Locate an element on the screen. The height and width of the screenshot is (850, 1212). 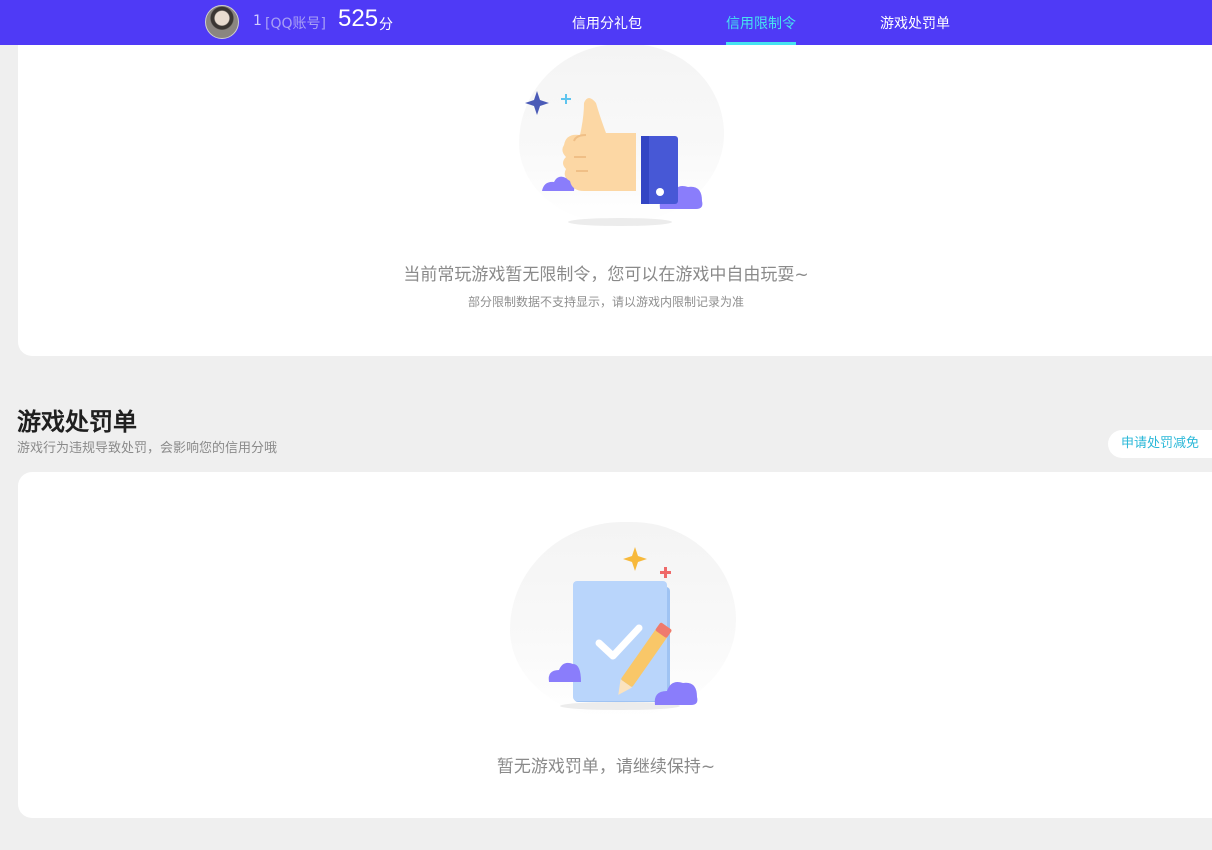
account-id: 1 is located at coordinates (257, 21).